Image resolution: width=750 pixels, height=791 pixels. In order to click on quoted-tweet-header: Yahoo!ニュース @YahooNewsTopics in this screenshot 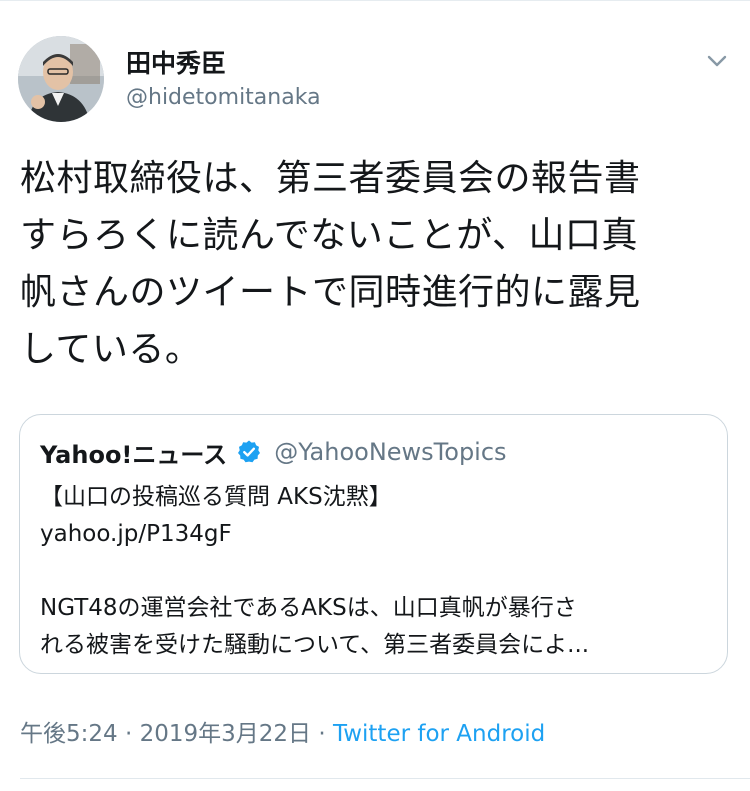, I will do `click(273, 452)`.